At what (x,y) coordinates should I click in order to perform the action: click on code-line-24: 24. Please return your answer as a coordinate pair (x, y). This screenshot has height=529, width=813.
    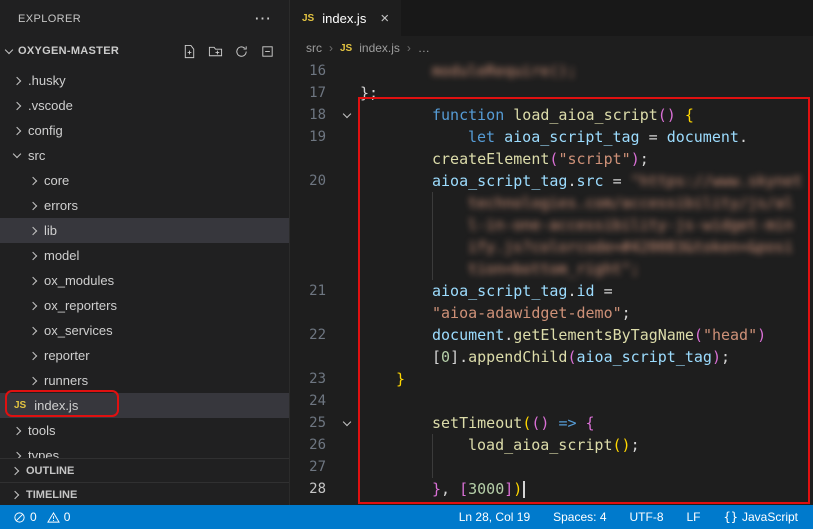
    Looking at the image, I should click on (551, 401).